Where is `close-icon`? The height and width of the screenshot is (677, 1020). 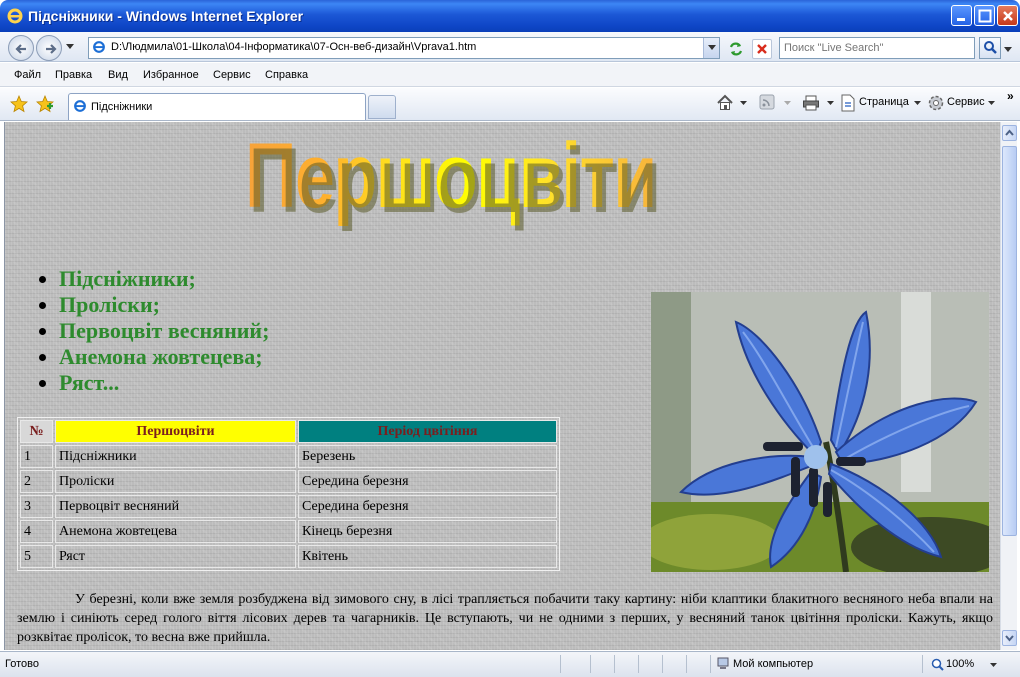 close-icon is located at coordinates (1008, 16).